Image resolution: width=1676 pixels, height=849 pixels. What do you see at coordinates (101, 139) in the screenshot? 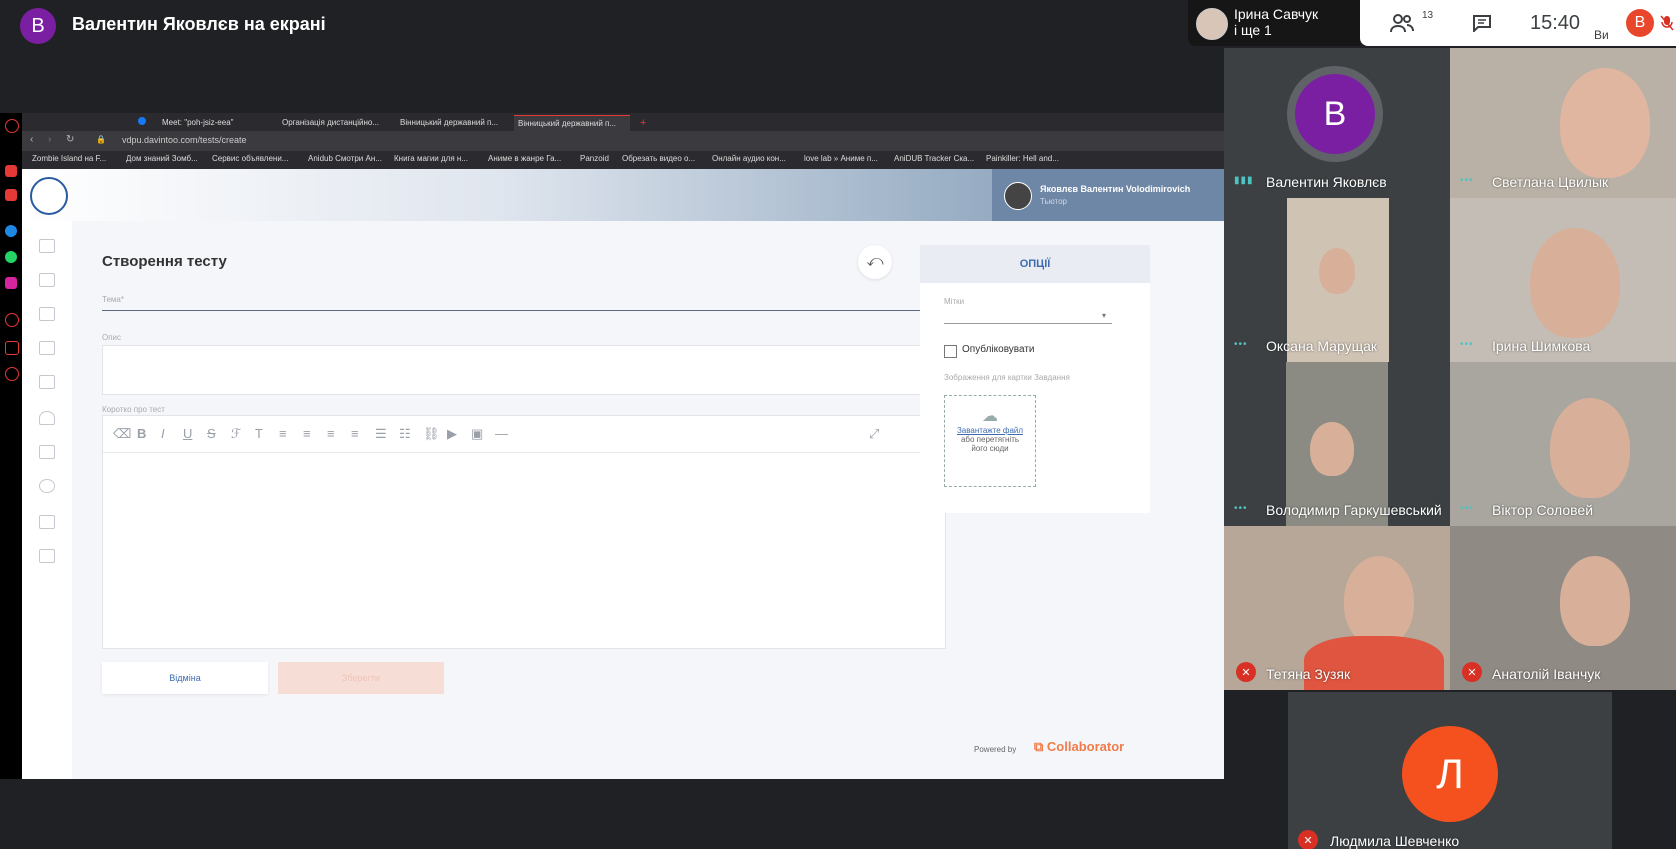
I see `lock-icon: 🔒` at bounding box center [101, 139].